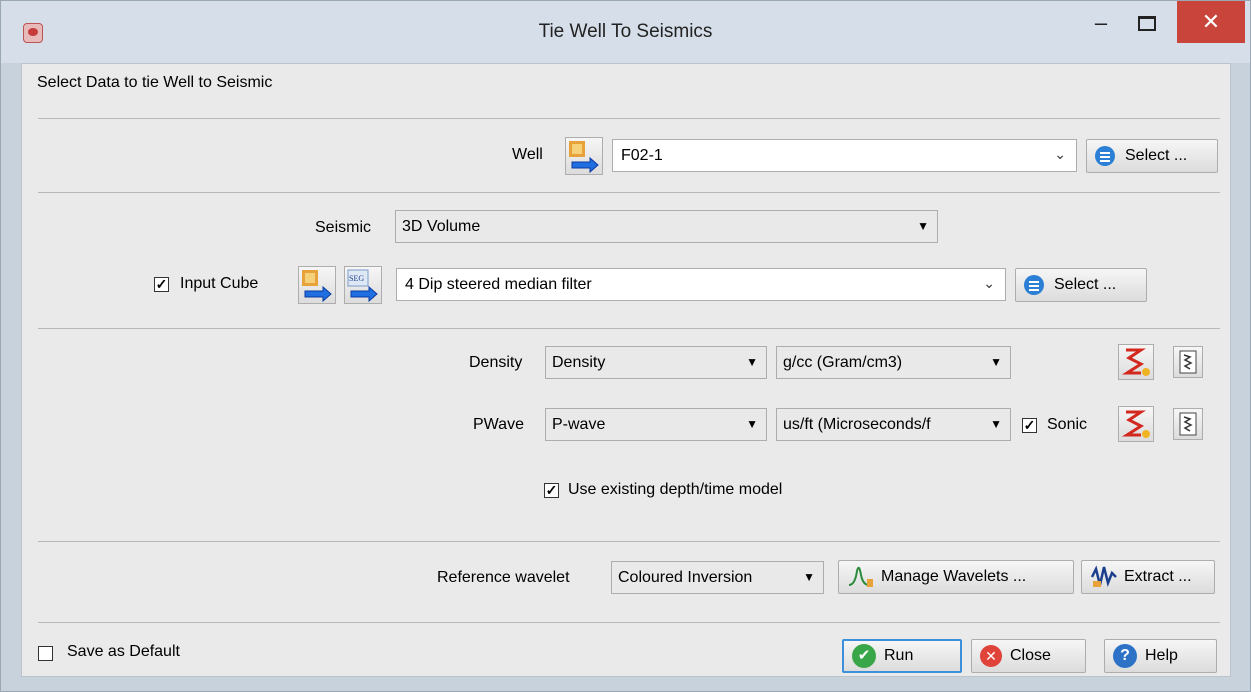 This screenshot has height=692, width=1251. What do you see at coordinates (45, 653) in the screenshot?
I see `save-default-checkbox` at bounding box center [45, 653].